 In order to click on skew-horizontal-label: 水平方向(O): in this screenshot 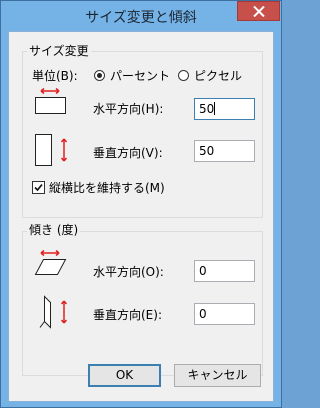, I will do `click(128, 272)`.